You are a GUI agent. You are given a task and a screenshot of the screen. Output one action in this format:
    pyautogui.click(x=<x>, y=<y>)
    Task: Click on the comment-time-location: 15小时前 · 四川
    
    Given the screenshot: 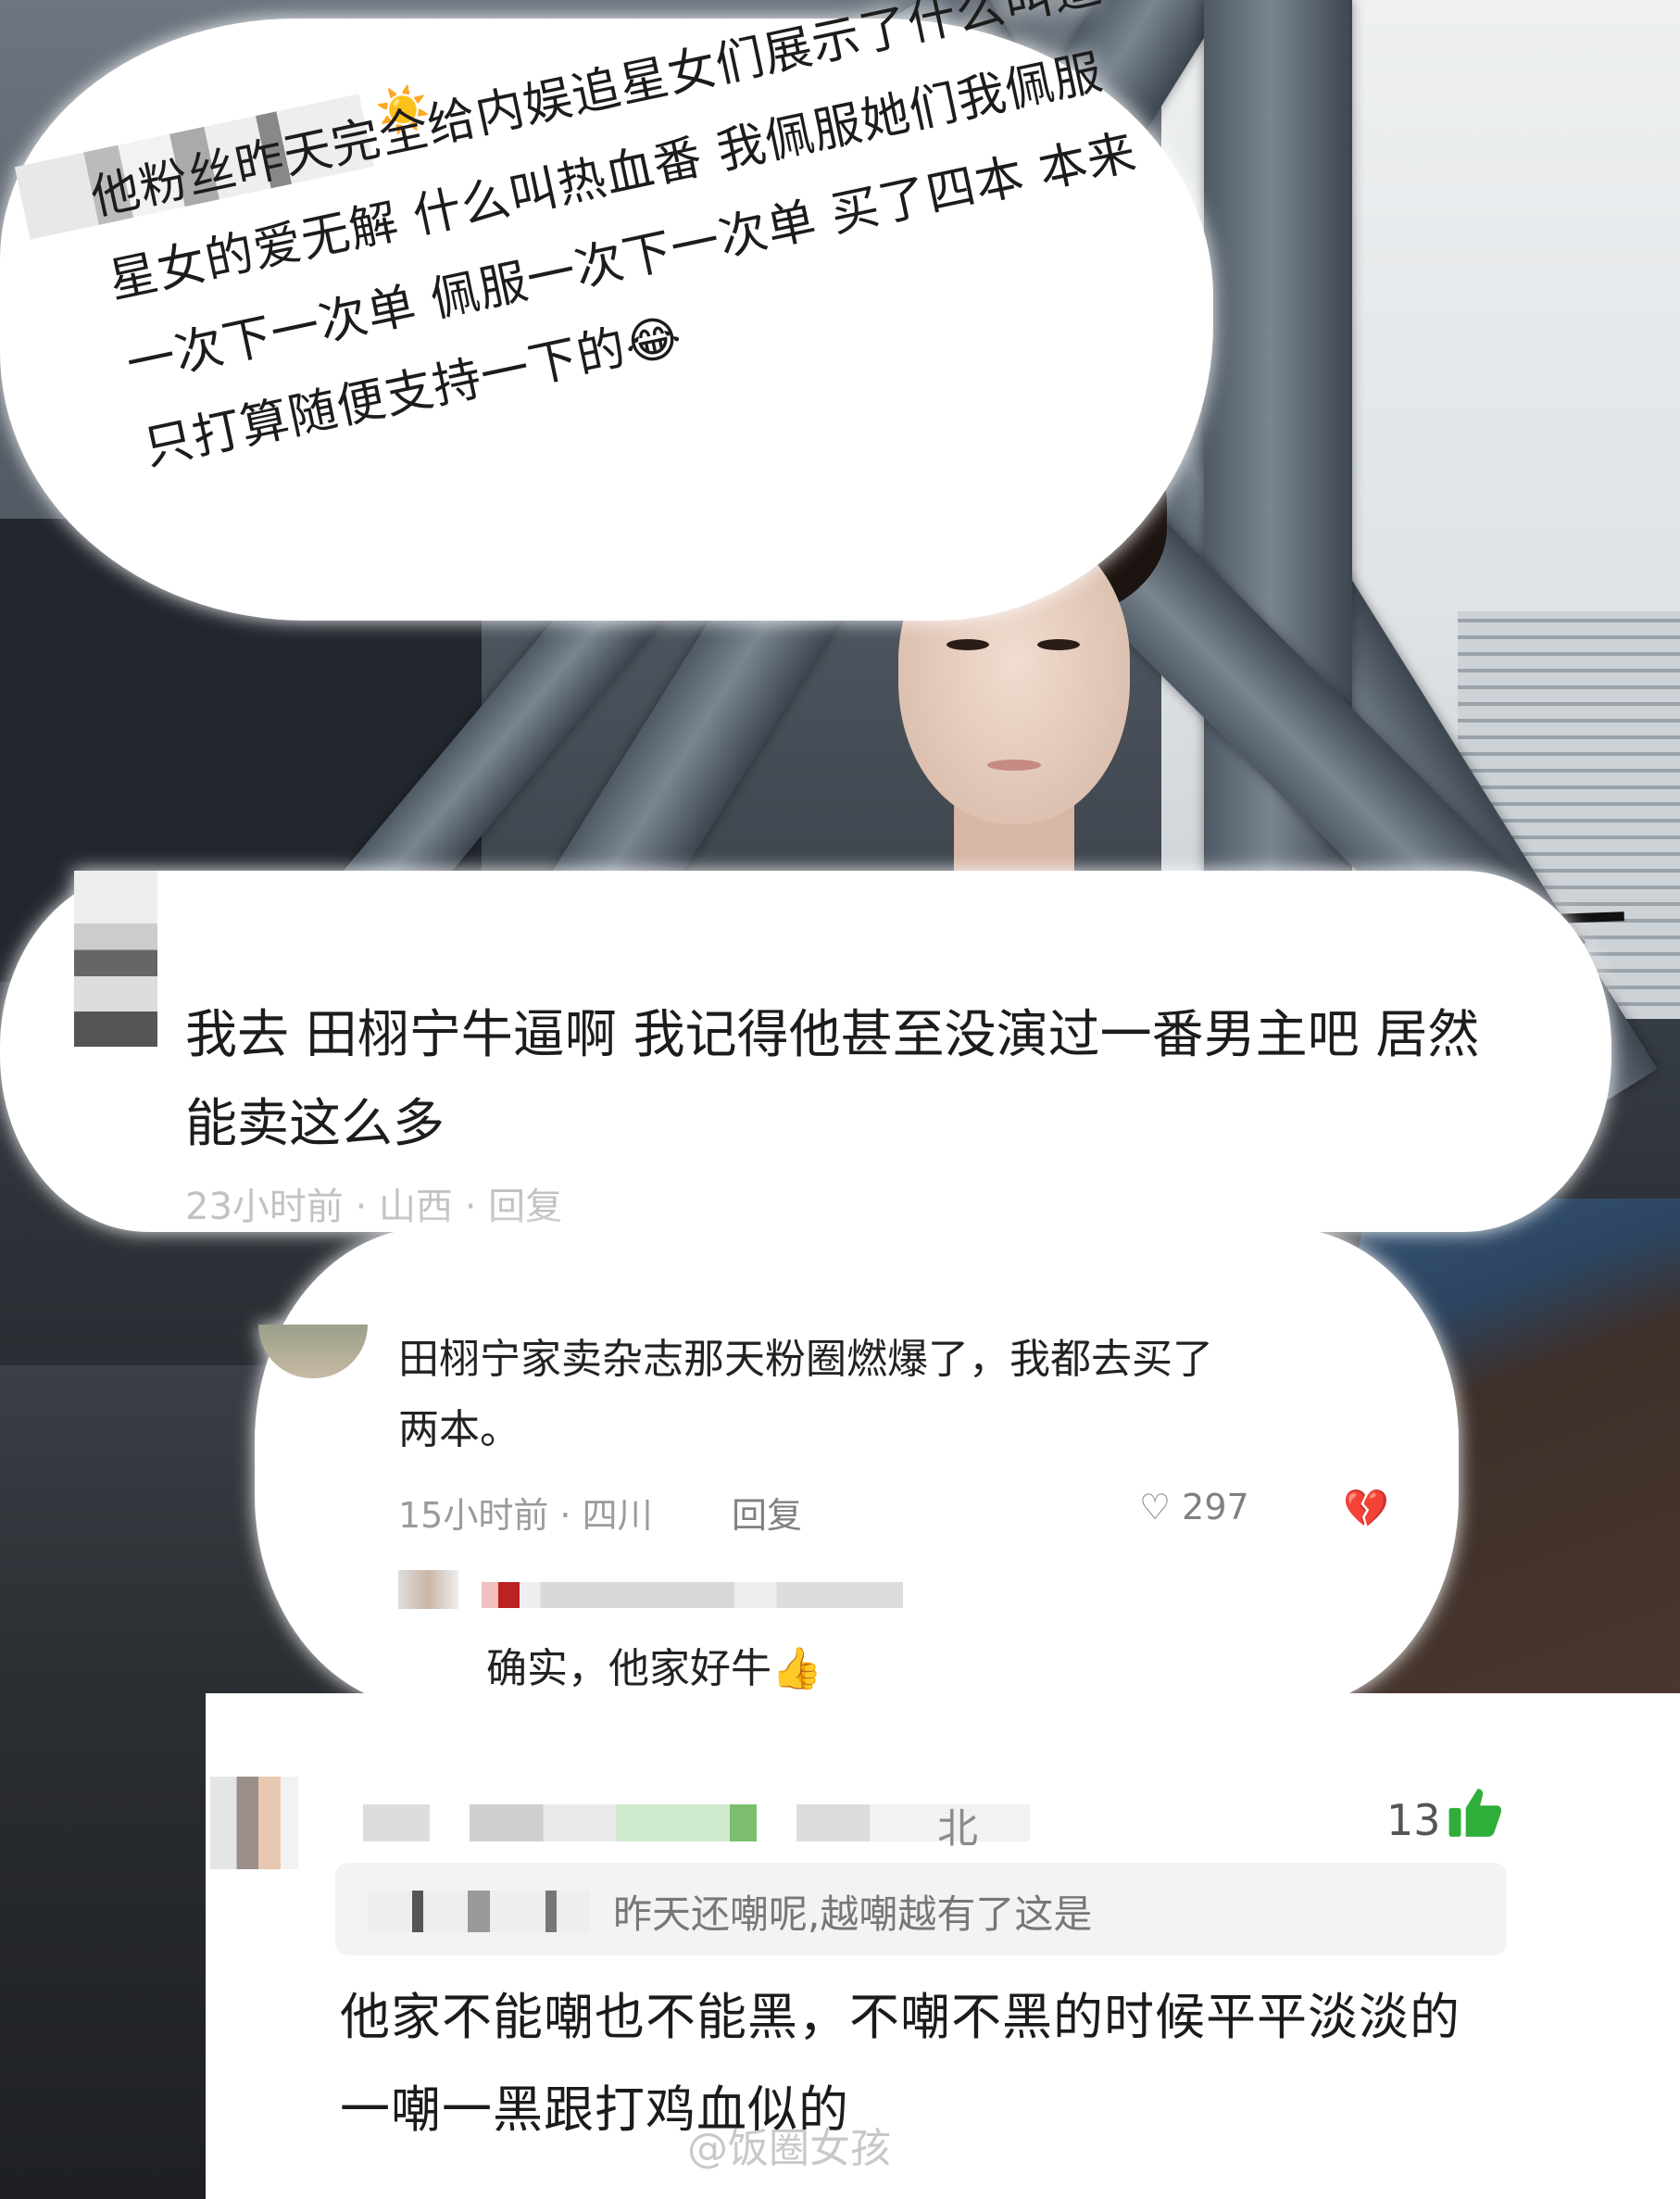 What is the action you would take?
    pyautogui.click(x=525, y=1515)
    